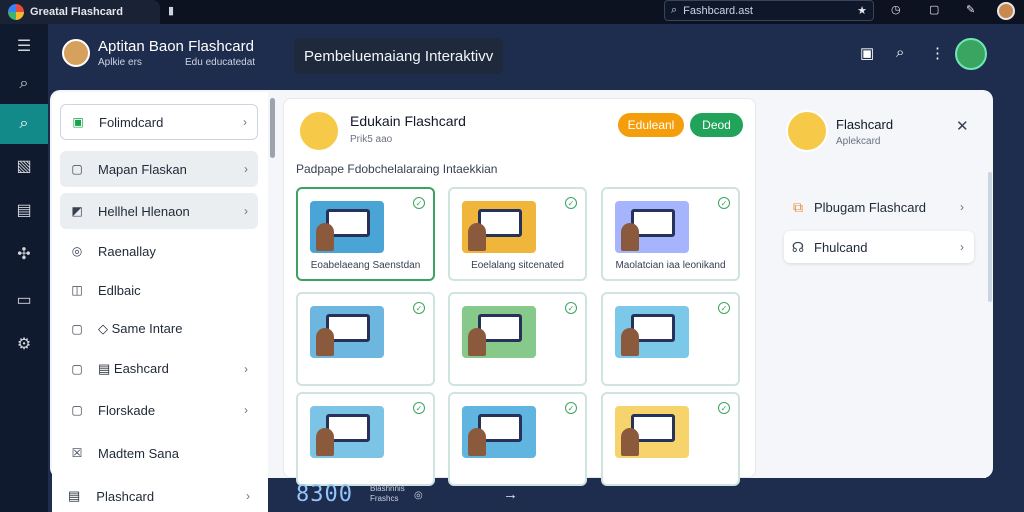 This screenshot has width=1024, height=512. What do you see at coordinates (131, 122) in the screenshot?
I see `menu-item-label: Folimdcard` at bounding box center [131, 122].